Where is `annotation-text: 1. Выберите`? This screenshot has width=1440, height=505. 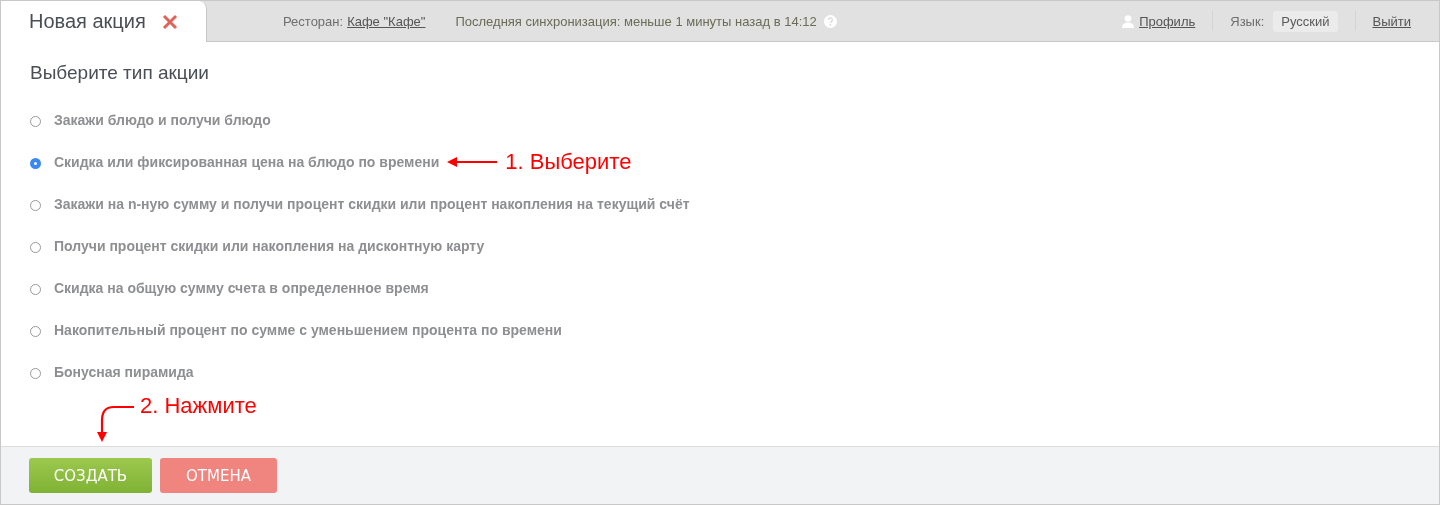
annotation-text: 1. Выберите is located at coordinates (568, 162).